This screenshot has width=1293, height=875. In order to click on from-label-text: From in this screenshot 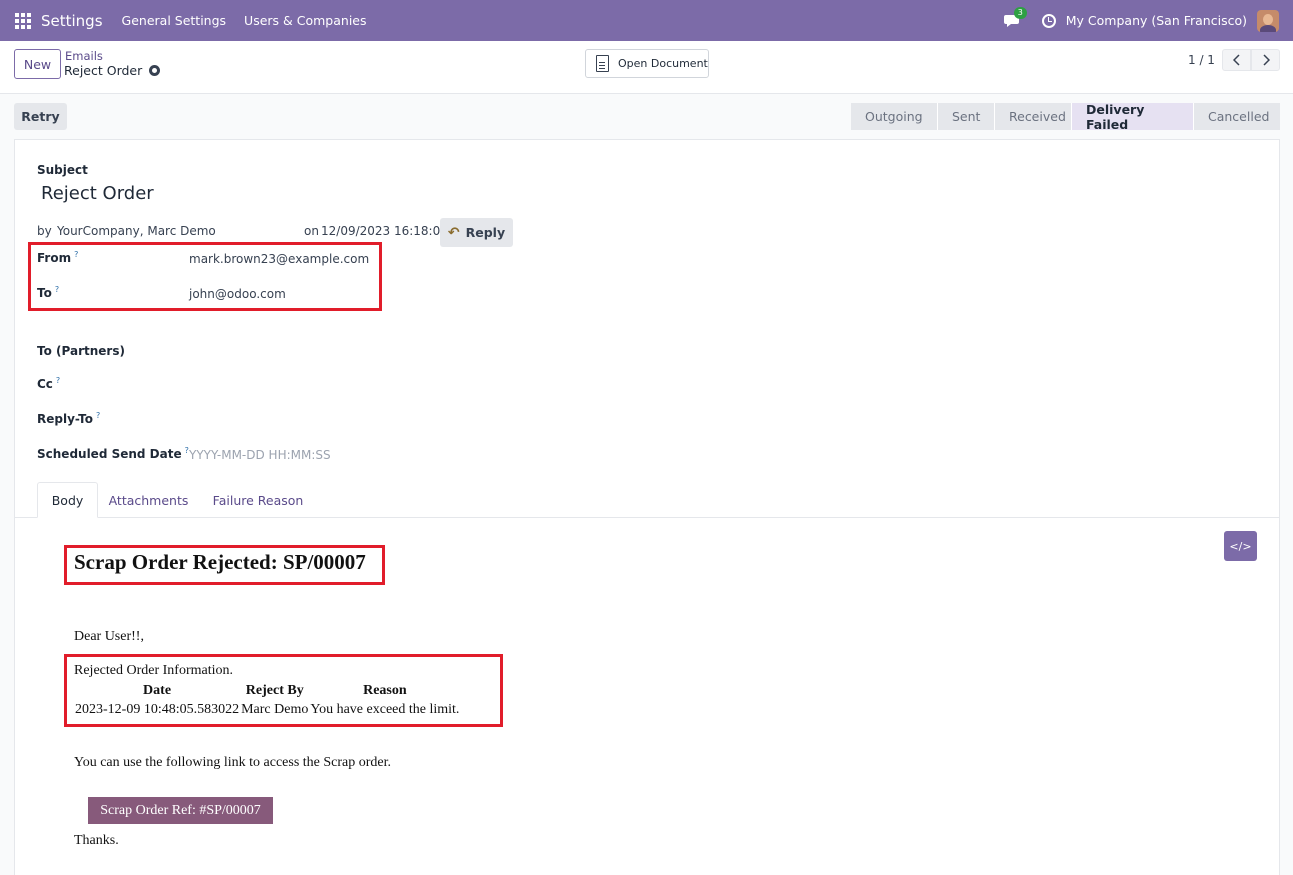, I will do `click(54, 258)`.